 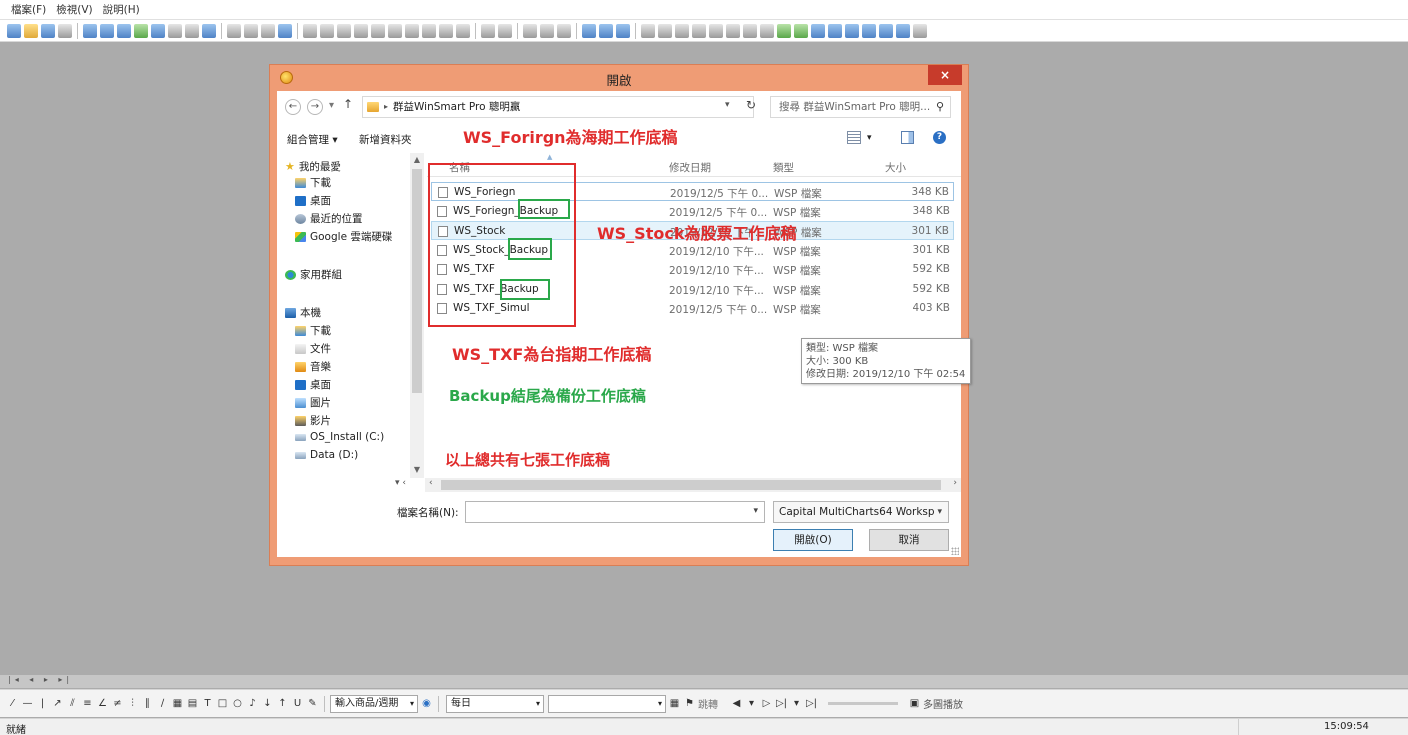 What do you see at coordinates (863, 703) in the screenshot?
I see `speed-slider` at bounding box center [863, 703].